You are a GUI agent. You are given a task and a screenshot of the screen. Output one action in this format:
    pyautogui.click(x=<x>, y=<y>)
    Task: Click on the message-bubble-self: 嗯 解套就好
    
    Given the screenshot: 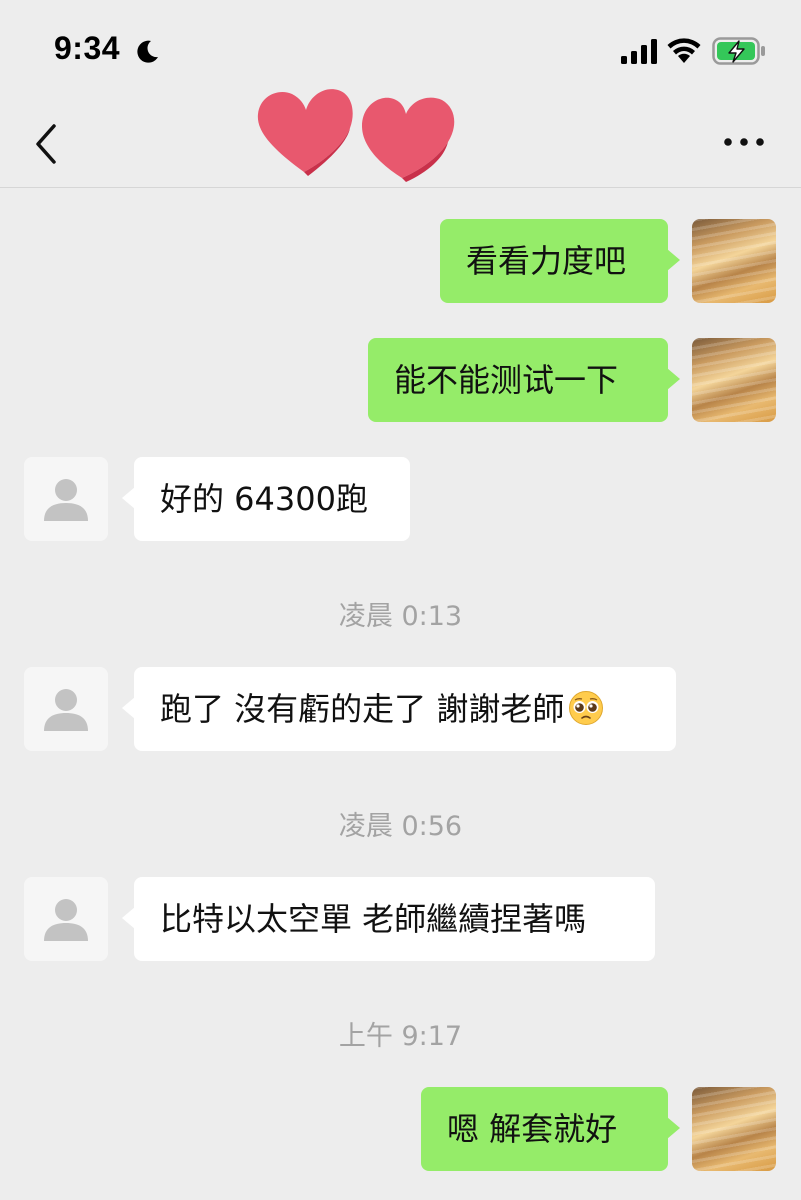 What is the action you would take?
    pyautogui.click(x=550, y=1129)
    